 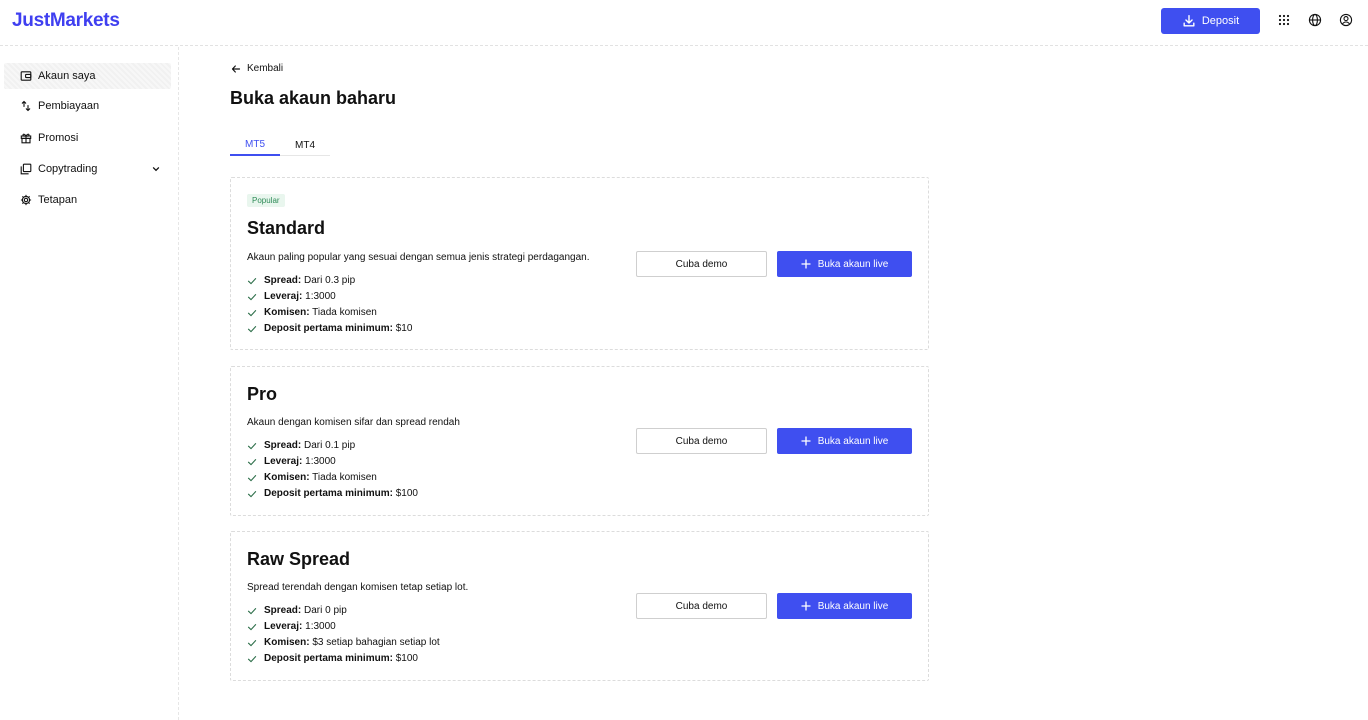 What do you see at coordinates (404, 328) in the screenshot?
I see `feature-value: $10` at bounding box center [404, 328].